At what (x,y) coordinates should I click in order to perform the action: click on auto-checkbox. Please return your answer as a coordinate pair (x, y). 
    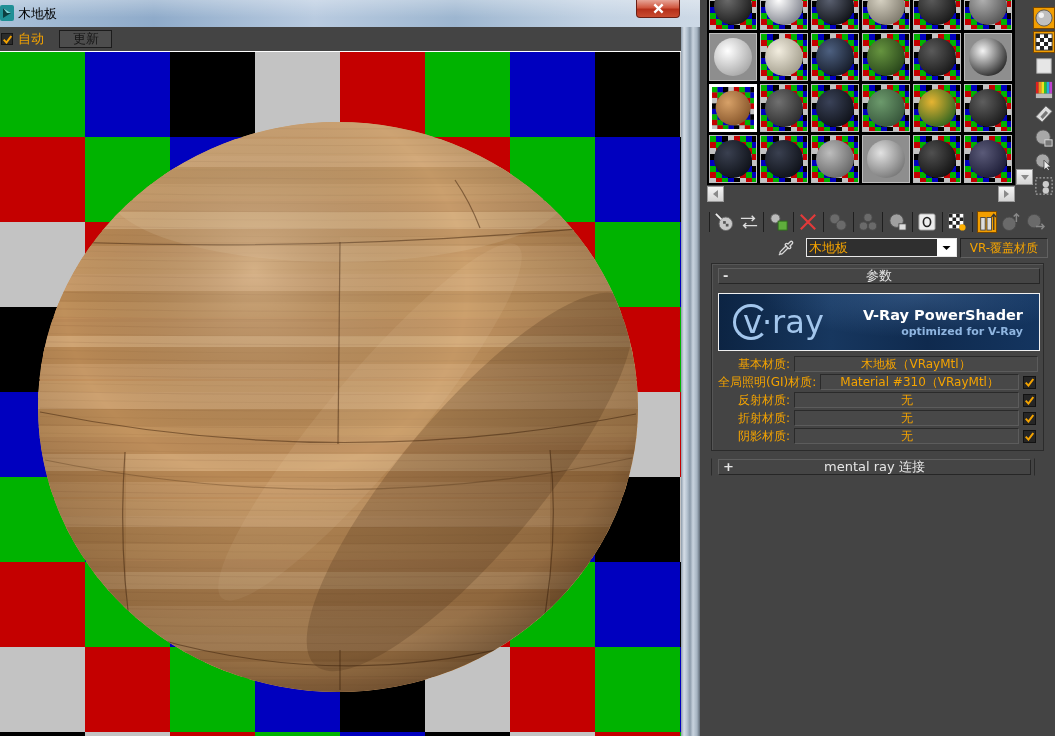
    Looking at the image, I should click on (7, 39).